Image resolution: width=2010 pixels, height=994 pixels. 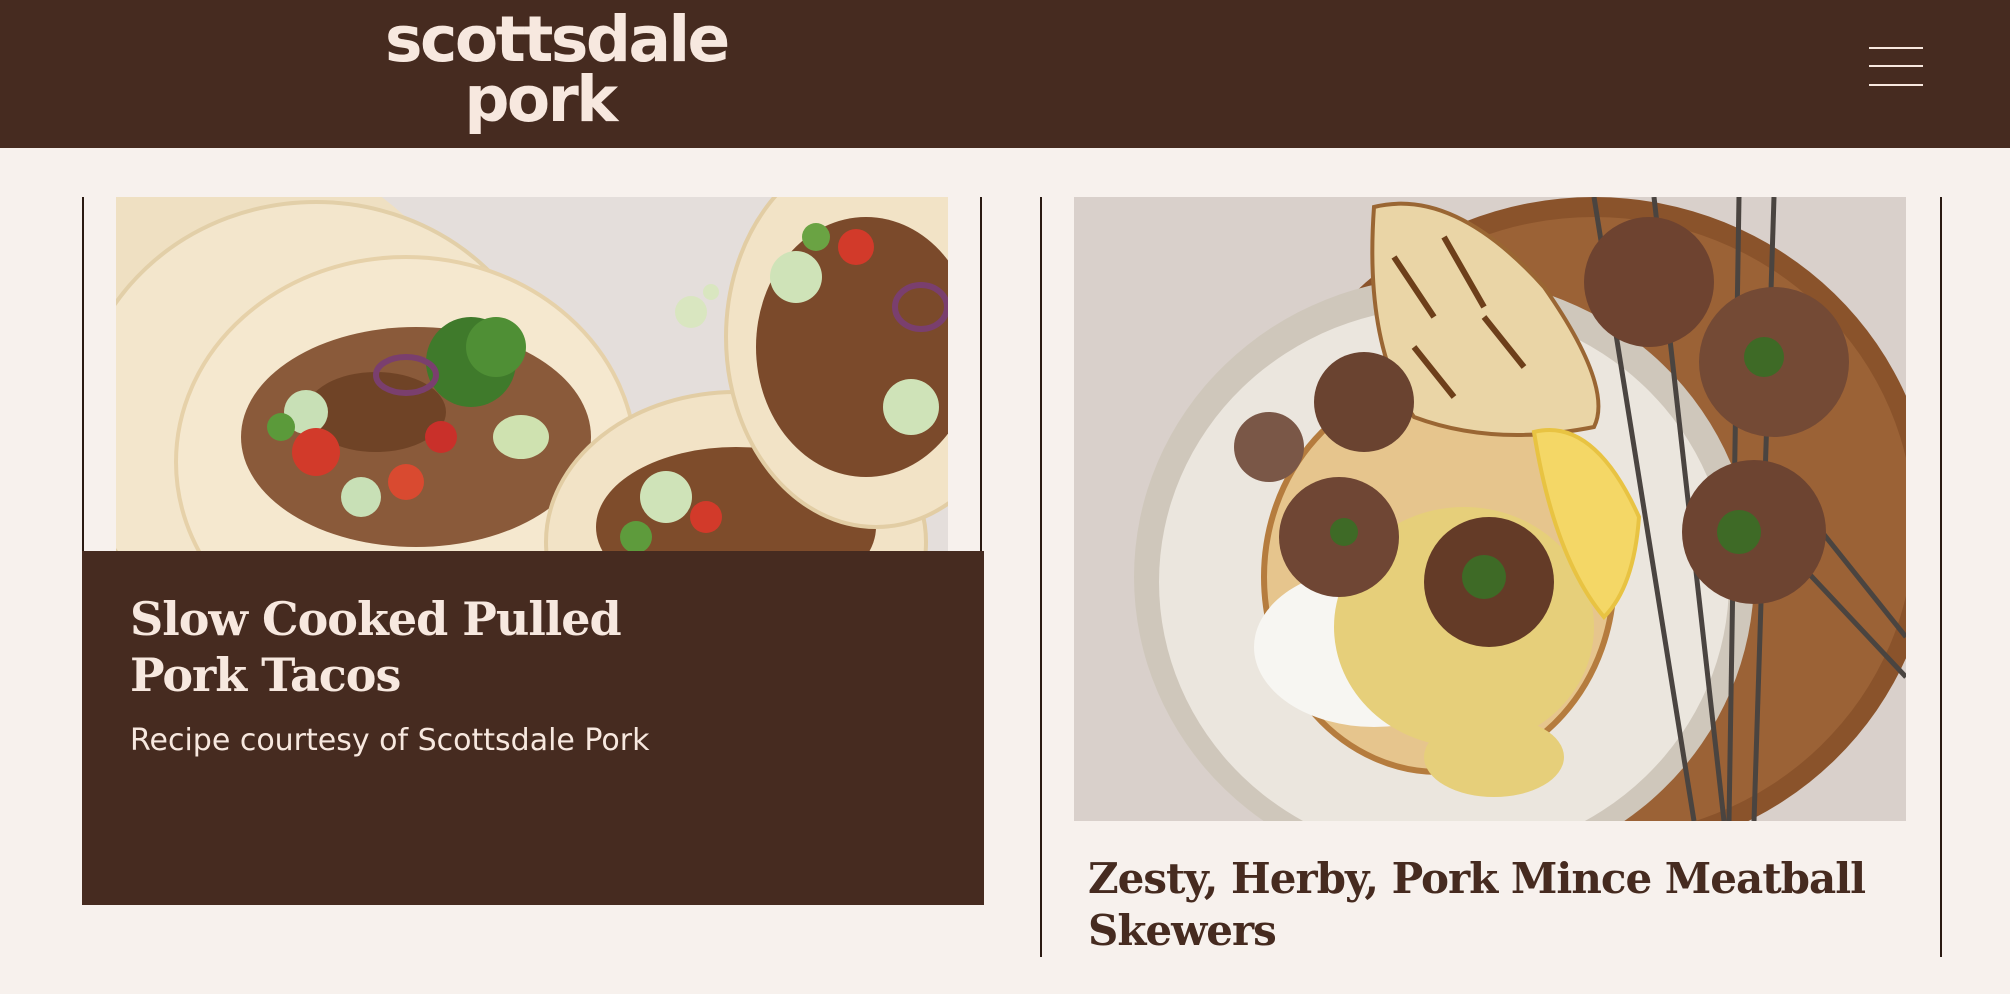 I want to click on tacos-photo-illustration, so click(x=532, y=374).